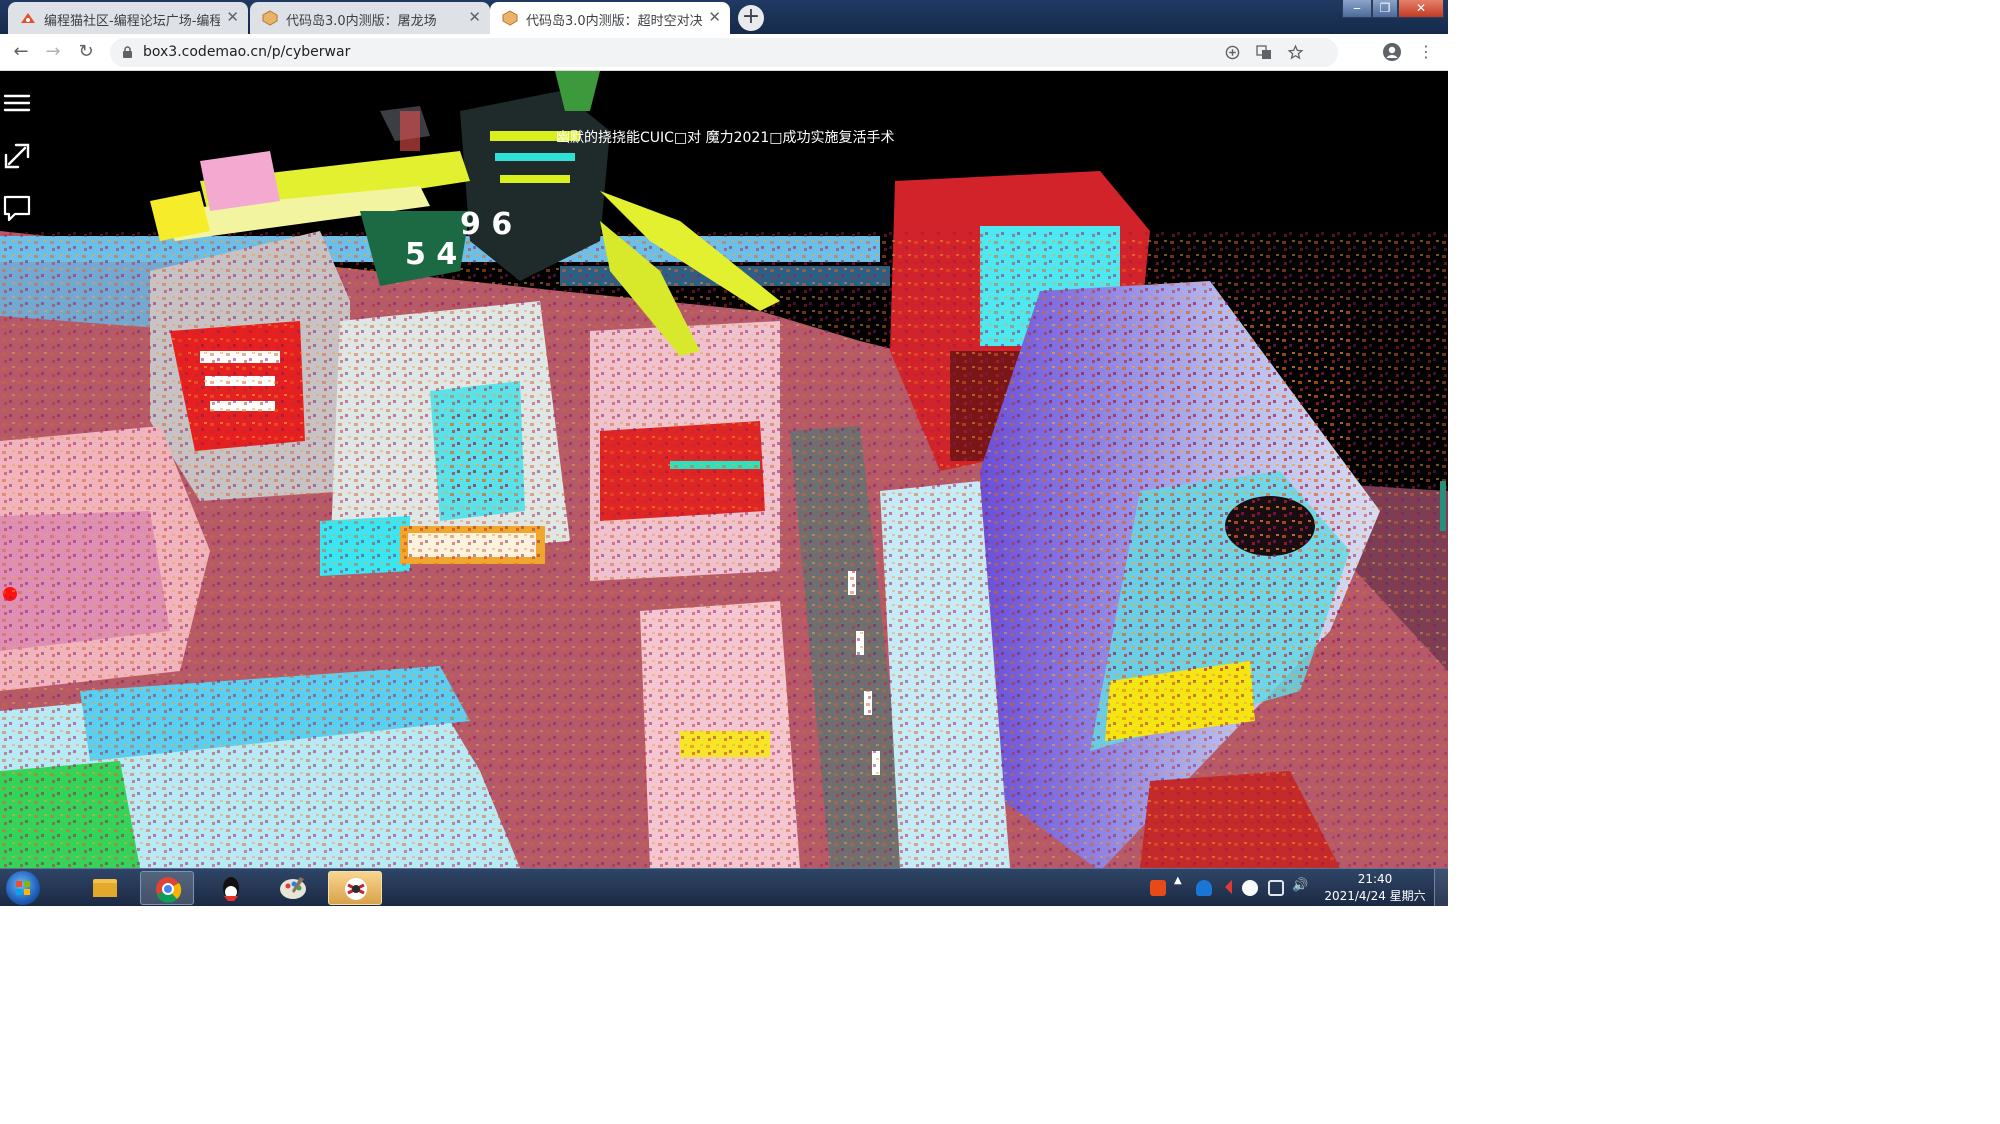 The image size is (2000, 1124). Describe the element at coordinates (1375, 896) in the screenshot. I see `clock-date: 2021/4/24 星期六` at that location.